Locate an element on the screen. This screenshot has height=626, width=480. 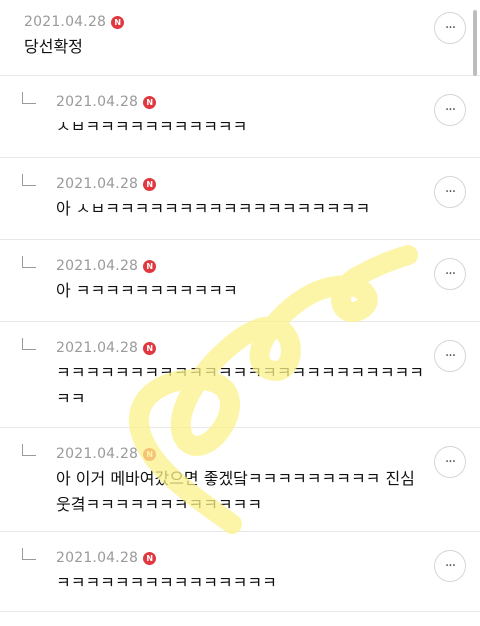
reply-item: 2021.04.28 N ㅋㅋㅋㅋㅋㅋㅋㅋㅋㅋㅋㅋㅋㅋㅋ ··· is located at coordinates (240, 572).